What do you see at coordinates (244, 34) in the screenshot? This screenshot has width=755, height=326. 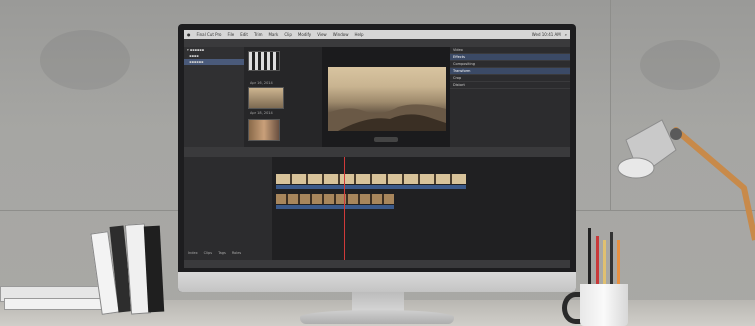 I see `menu-edit: Edit` at bounding box center [244, 34].